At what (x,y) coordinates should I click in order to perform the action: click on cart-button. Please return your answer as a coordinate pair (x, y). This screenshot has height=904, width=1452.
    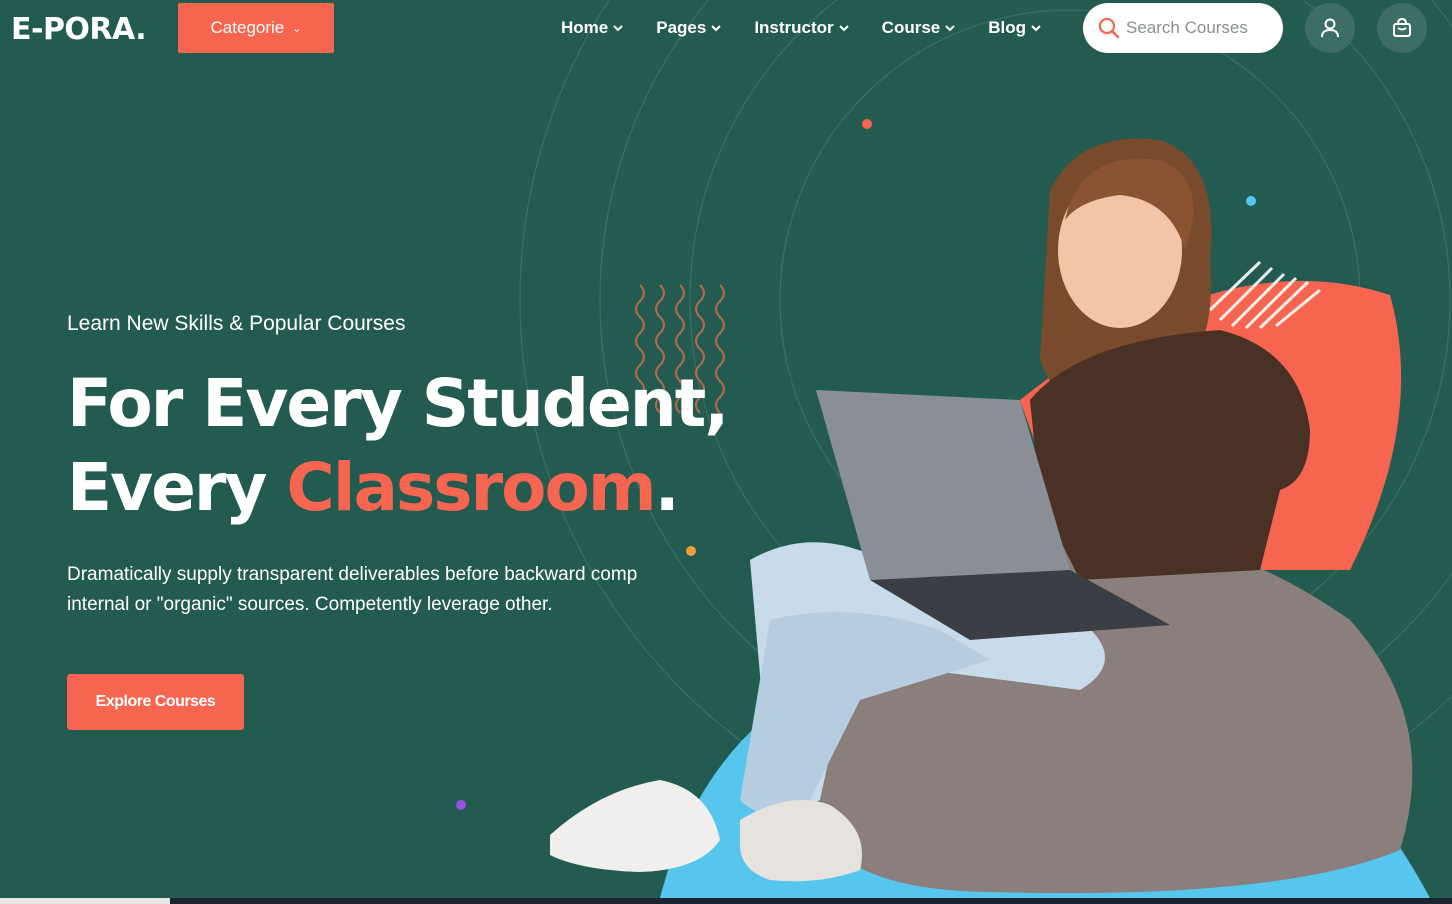
    Looking at the image, I should click on (1402, 28).